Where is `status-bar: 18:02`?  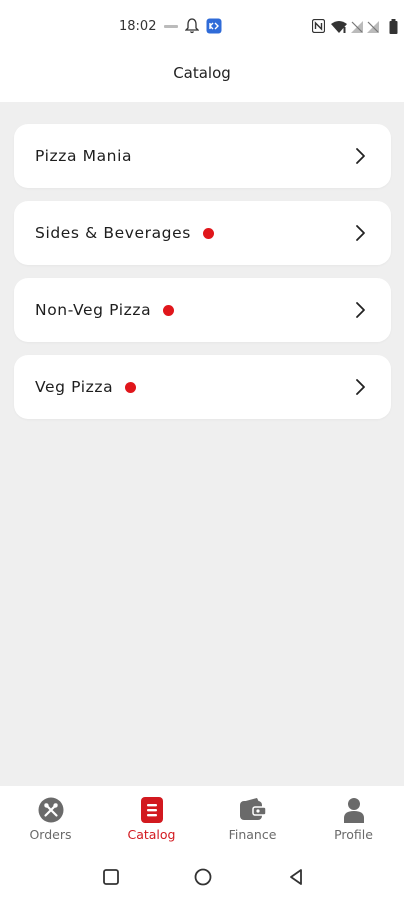 status-bar: 18:02 is located at coordinates (202, 28).